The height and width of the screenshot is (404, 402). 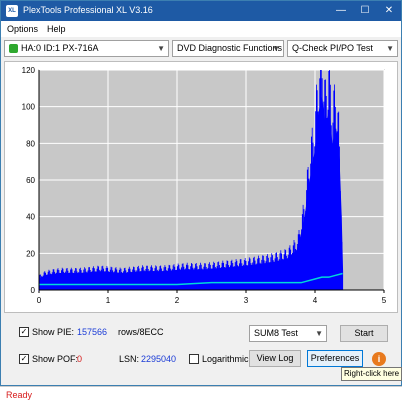 What do you see at coordinates (335, 358) in the screenshot?
I see `preferences-button: Preferences` at bounding box center [335, 358].